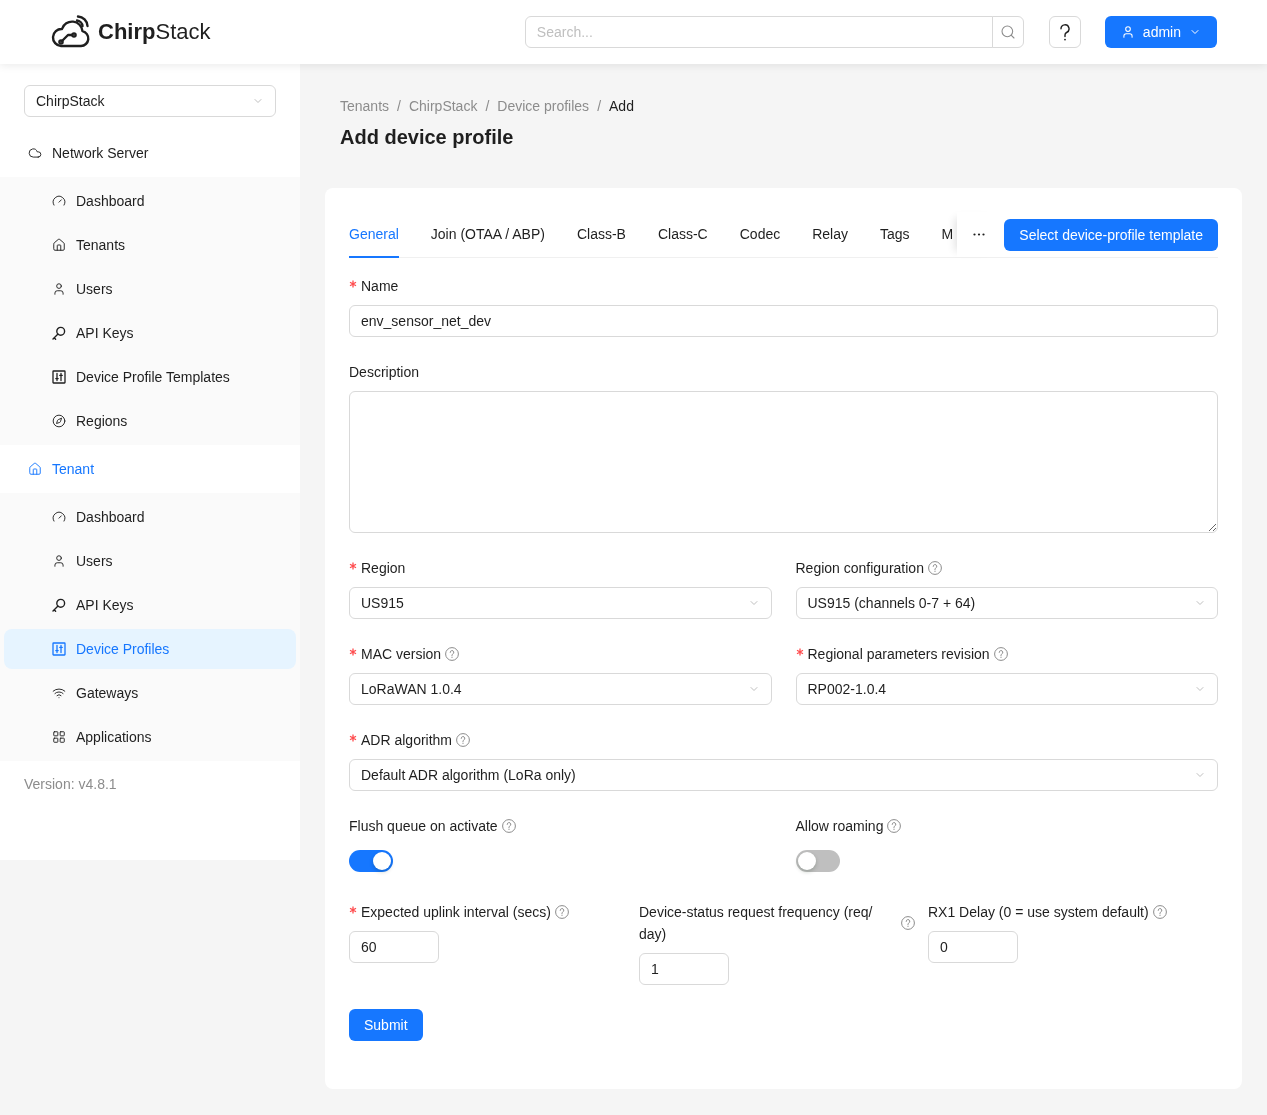  What do you see at coordinates (150, 421) in the screenshot?
I see `menu-item: Regions` at bounding box center [150, 421].